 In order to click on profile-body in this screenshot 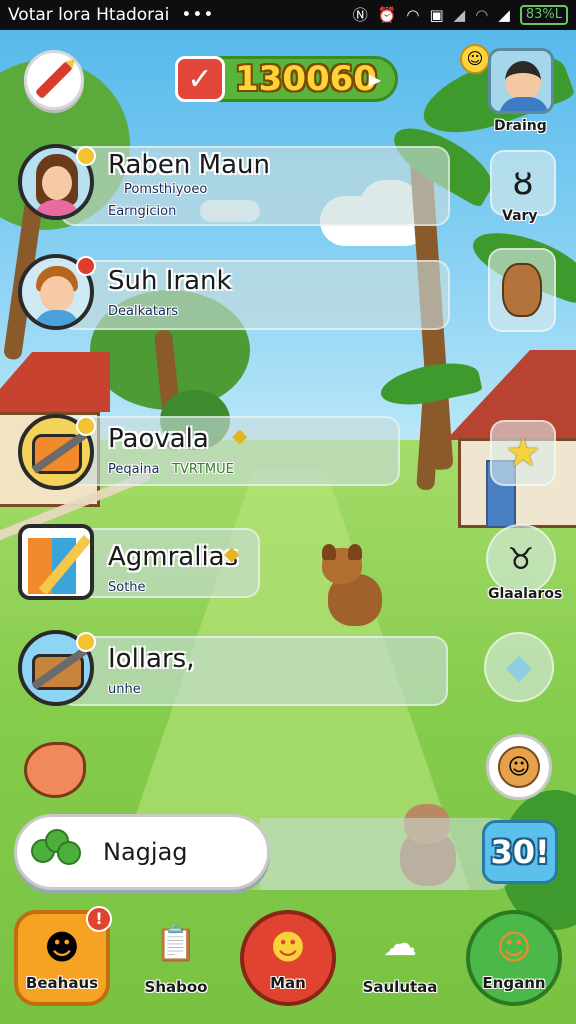, I will do `click(524, 104)`.